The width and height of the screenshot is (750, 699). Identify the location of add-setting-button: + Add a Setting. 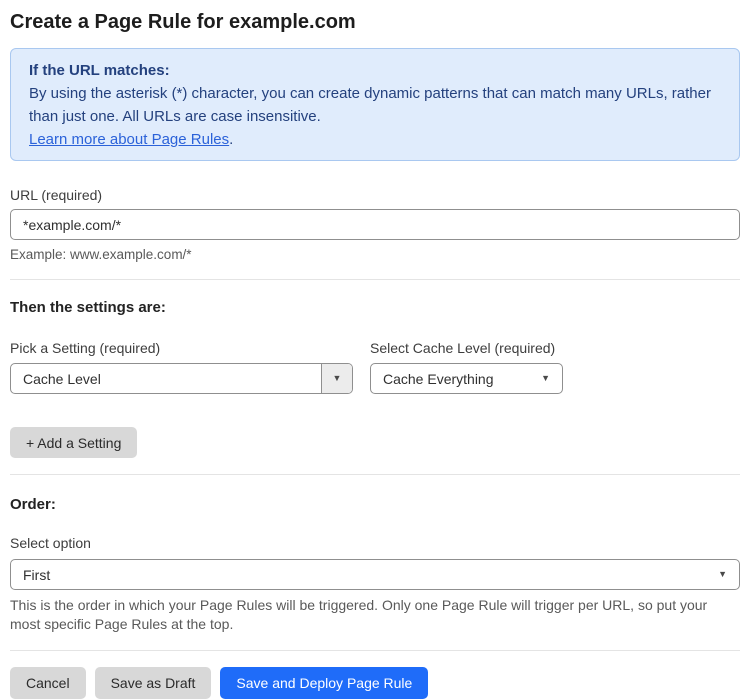
(74, 442).